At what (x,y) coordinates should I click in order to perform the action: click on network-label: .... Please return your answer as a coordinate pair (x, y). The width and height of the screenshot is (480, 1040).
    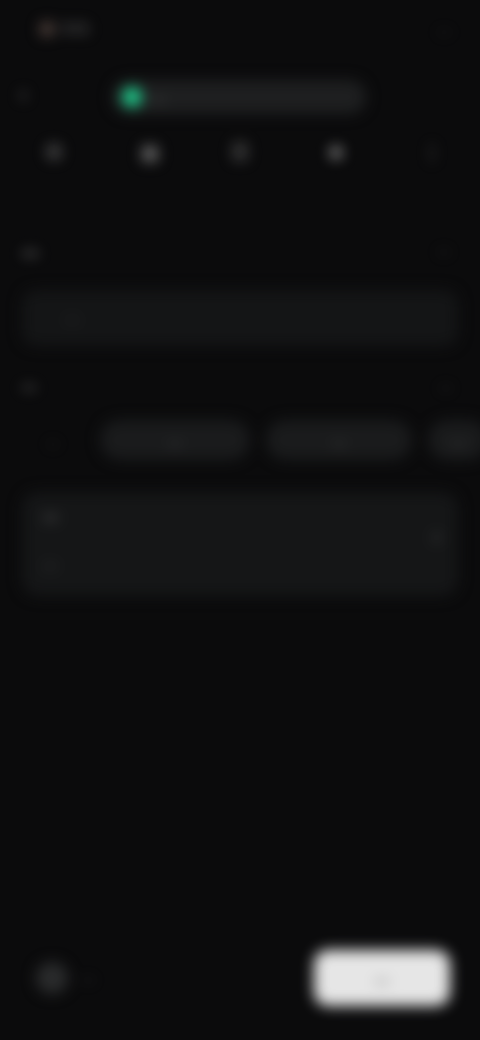
    Looking at the image, I should click on (29, 383).